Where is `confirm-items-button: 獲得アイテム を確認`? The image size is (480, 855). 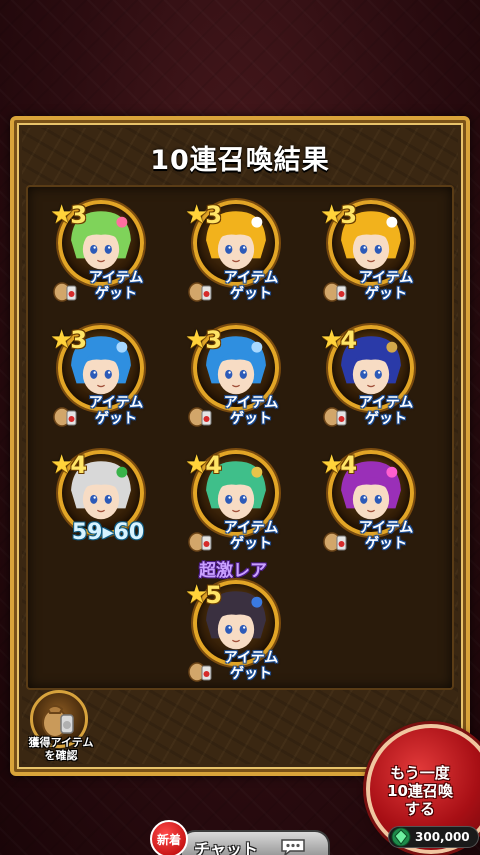
confirm-items-button: 獲得アイテム を確認 is located at coordinates (61, 728).